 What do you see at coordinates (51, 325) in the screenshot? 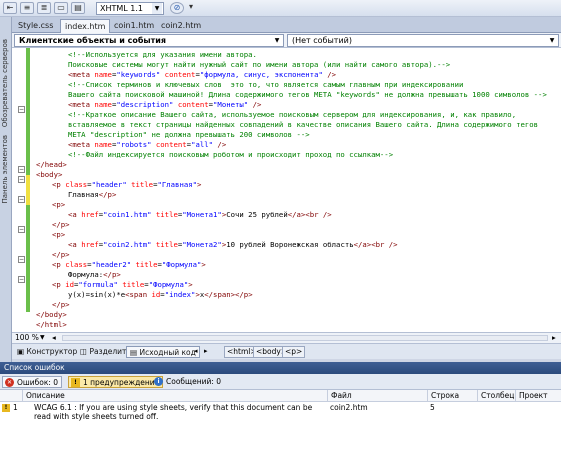
I see `code-line: </html>` at bounding box center [51, 325].